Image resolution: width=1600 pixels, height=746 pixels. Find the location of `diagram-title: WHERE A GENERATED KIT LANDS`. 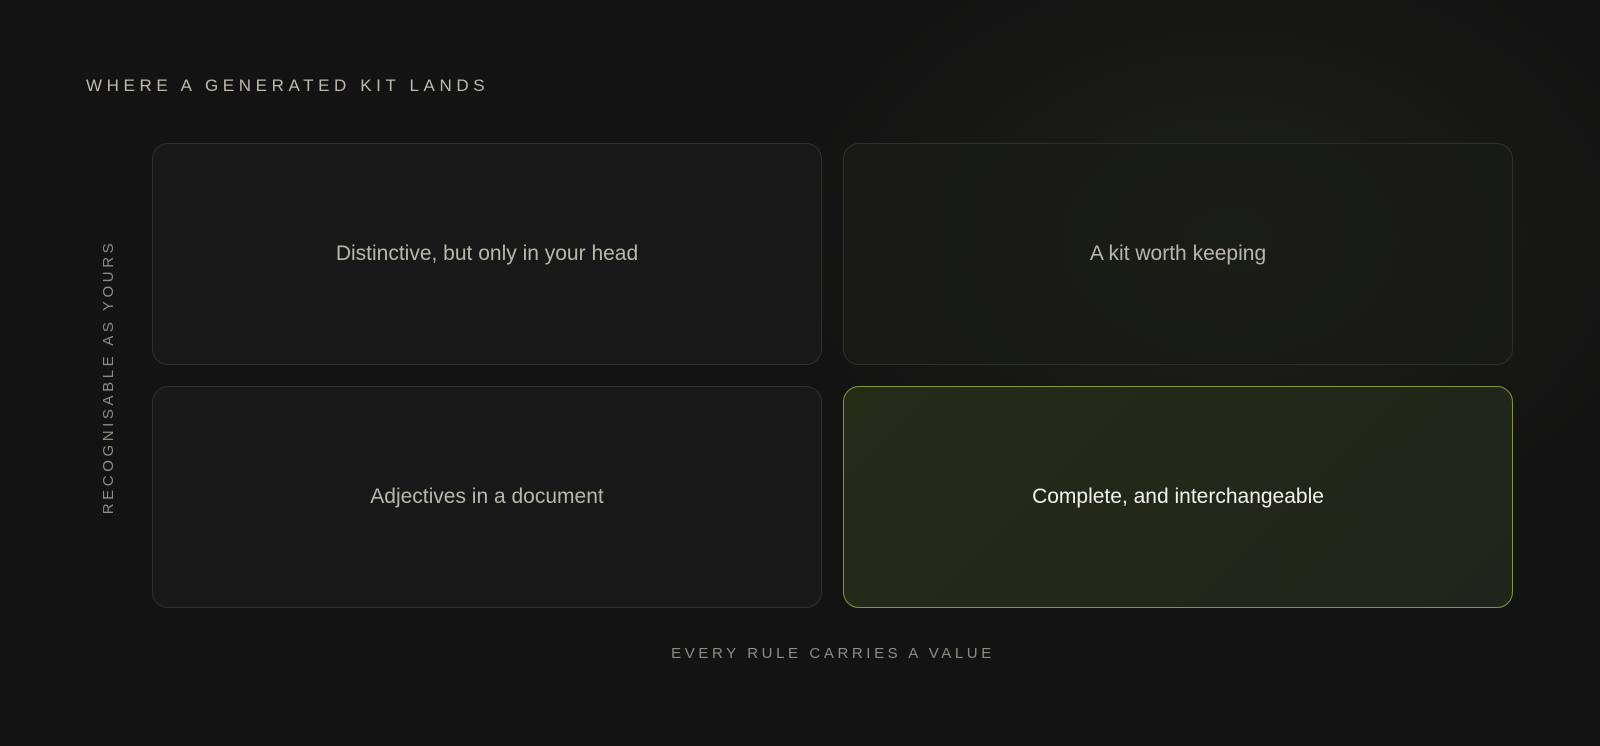

diagram-title: WHERE A GENERATED KIT LANDS is located at coordinates (288, 85).